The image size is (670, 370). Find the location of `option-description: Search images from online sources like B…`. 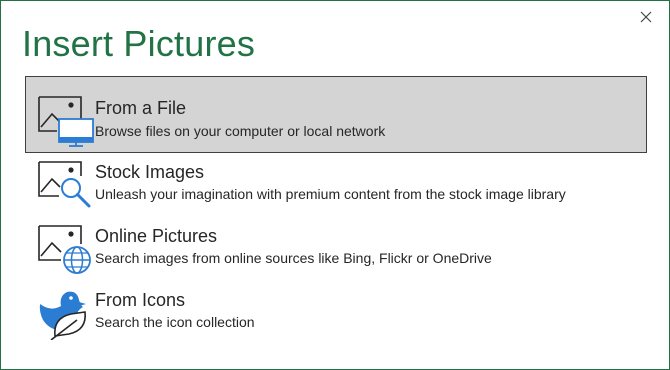

option-description: Search images from online sources like B… is located at coordinates (293, 258).